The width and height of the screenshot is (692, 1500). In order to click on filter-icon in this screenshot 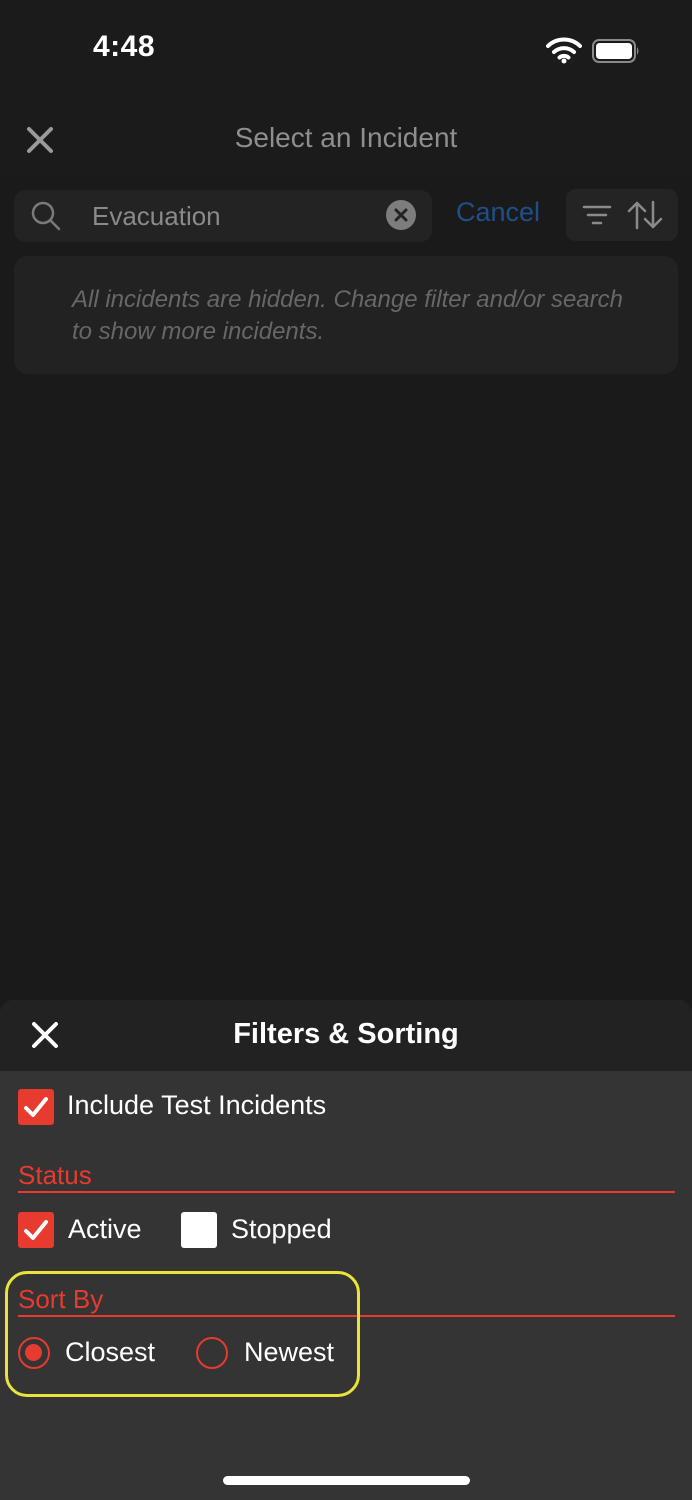, I will do `click(597, 215)`.